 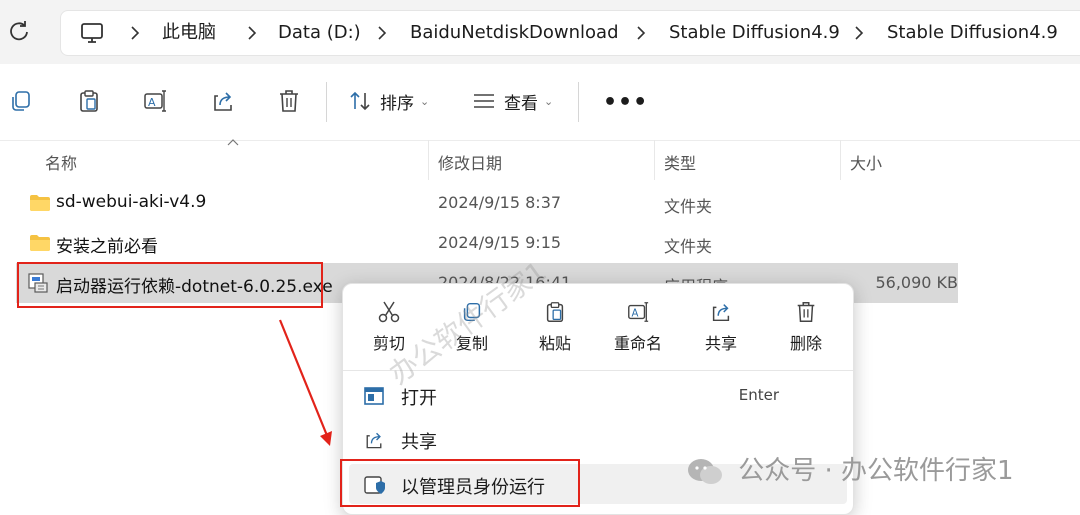 I want to click on share-button: 共享, so click(x=721, y=324).